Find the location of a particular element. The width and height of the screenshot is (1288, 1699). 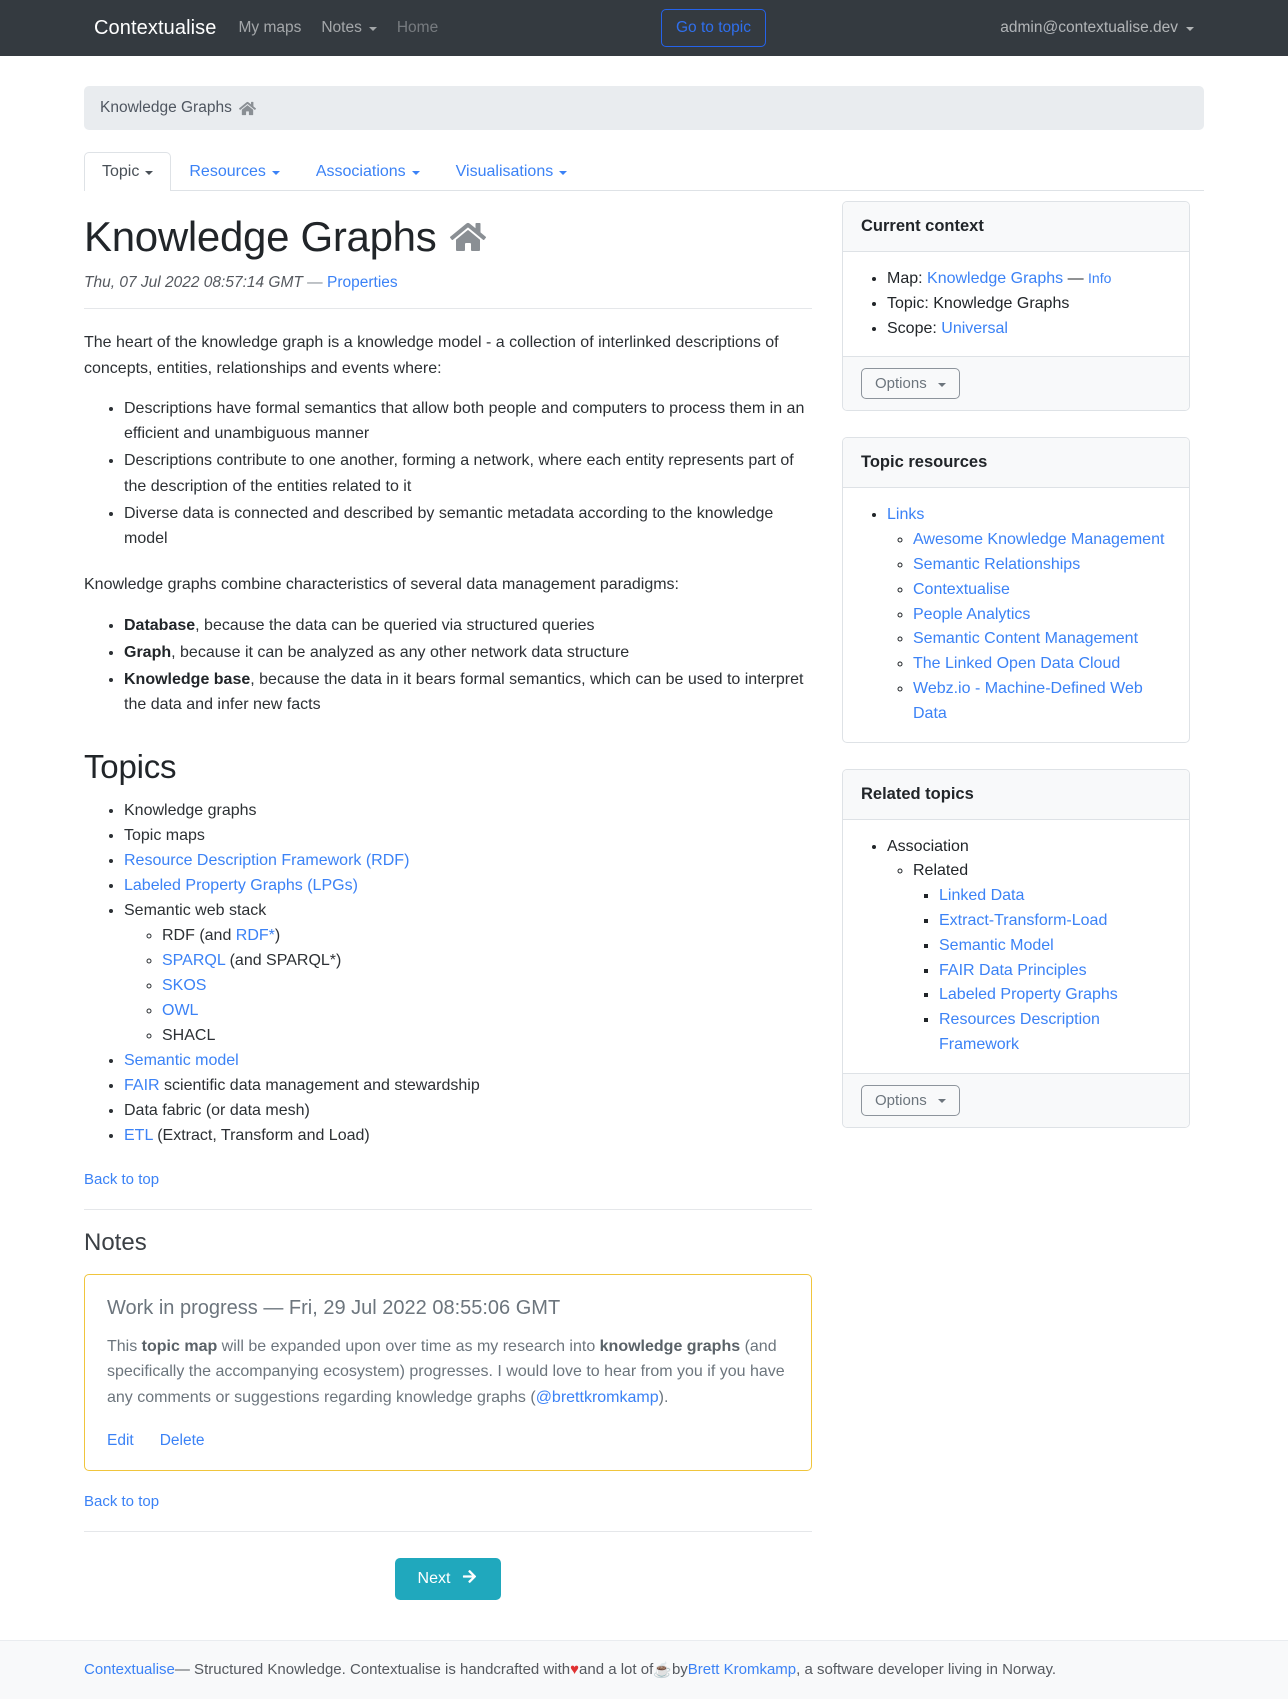

arrow-right-icon is located at coordinates (469, 1579).